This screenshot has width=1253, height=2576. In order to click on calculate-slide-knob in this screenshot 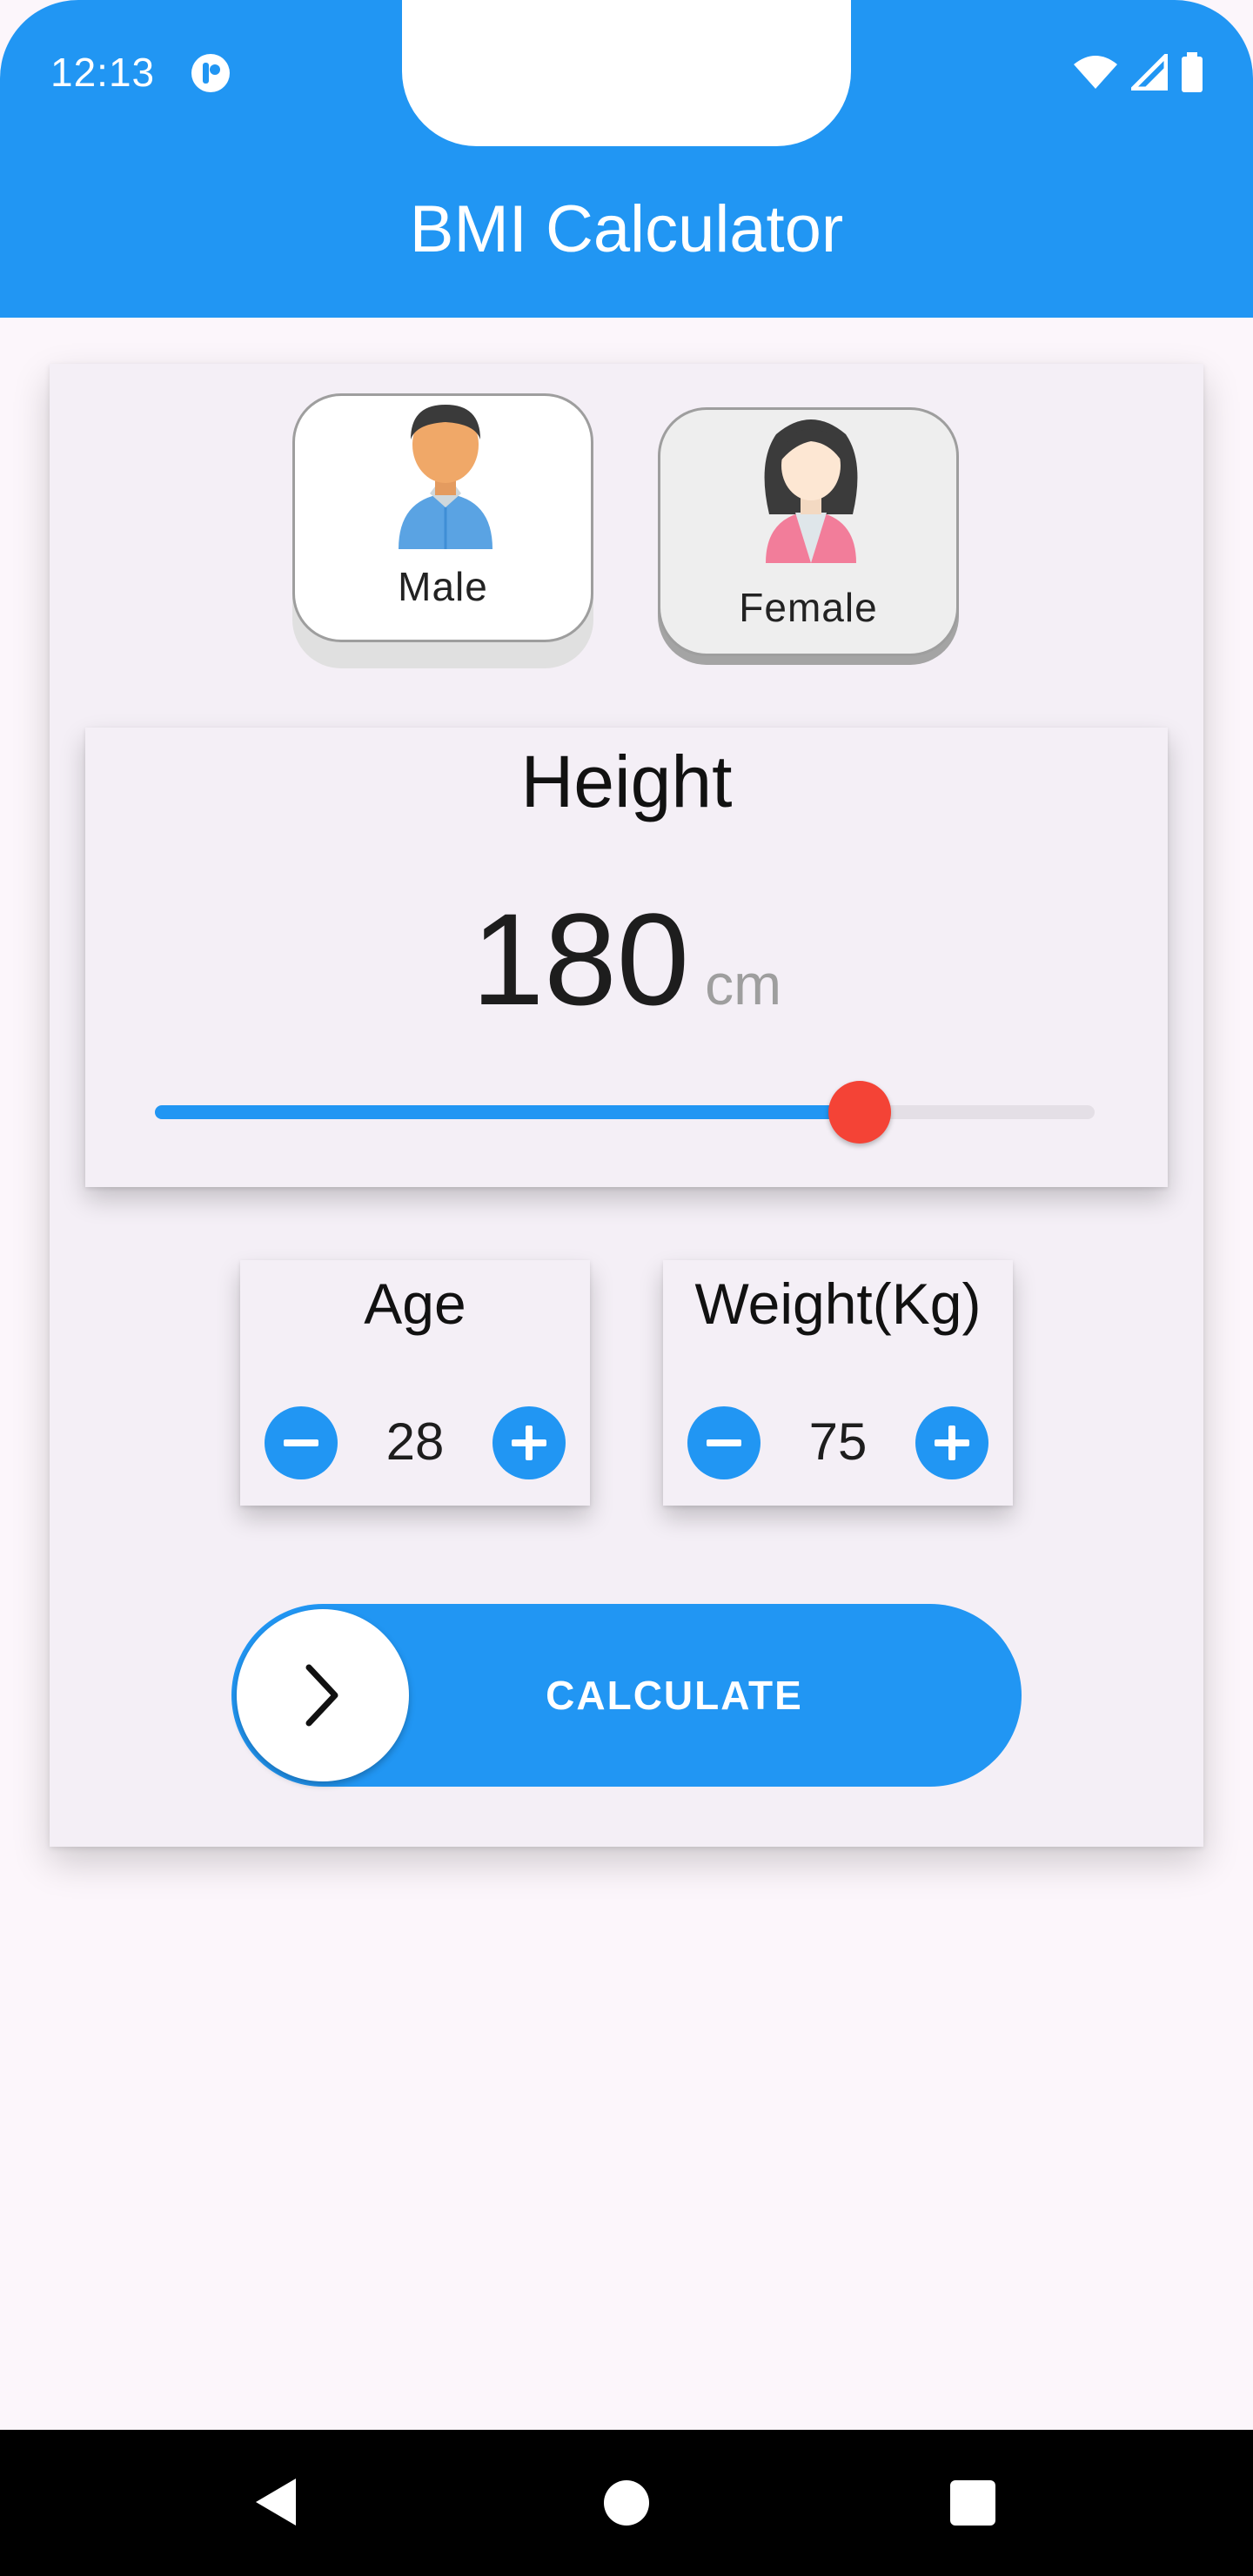, I will do `click(323, 1695)`.